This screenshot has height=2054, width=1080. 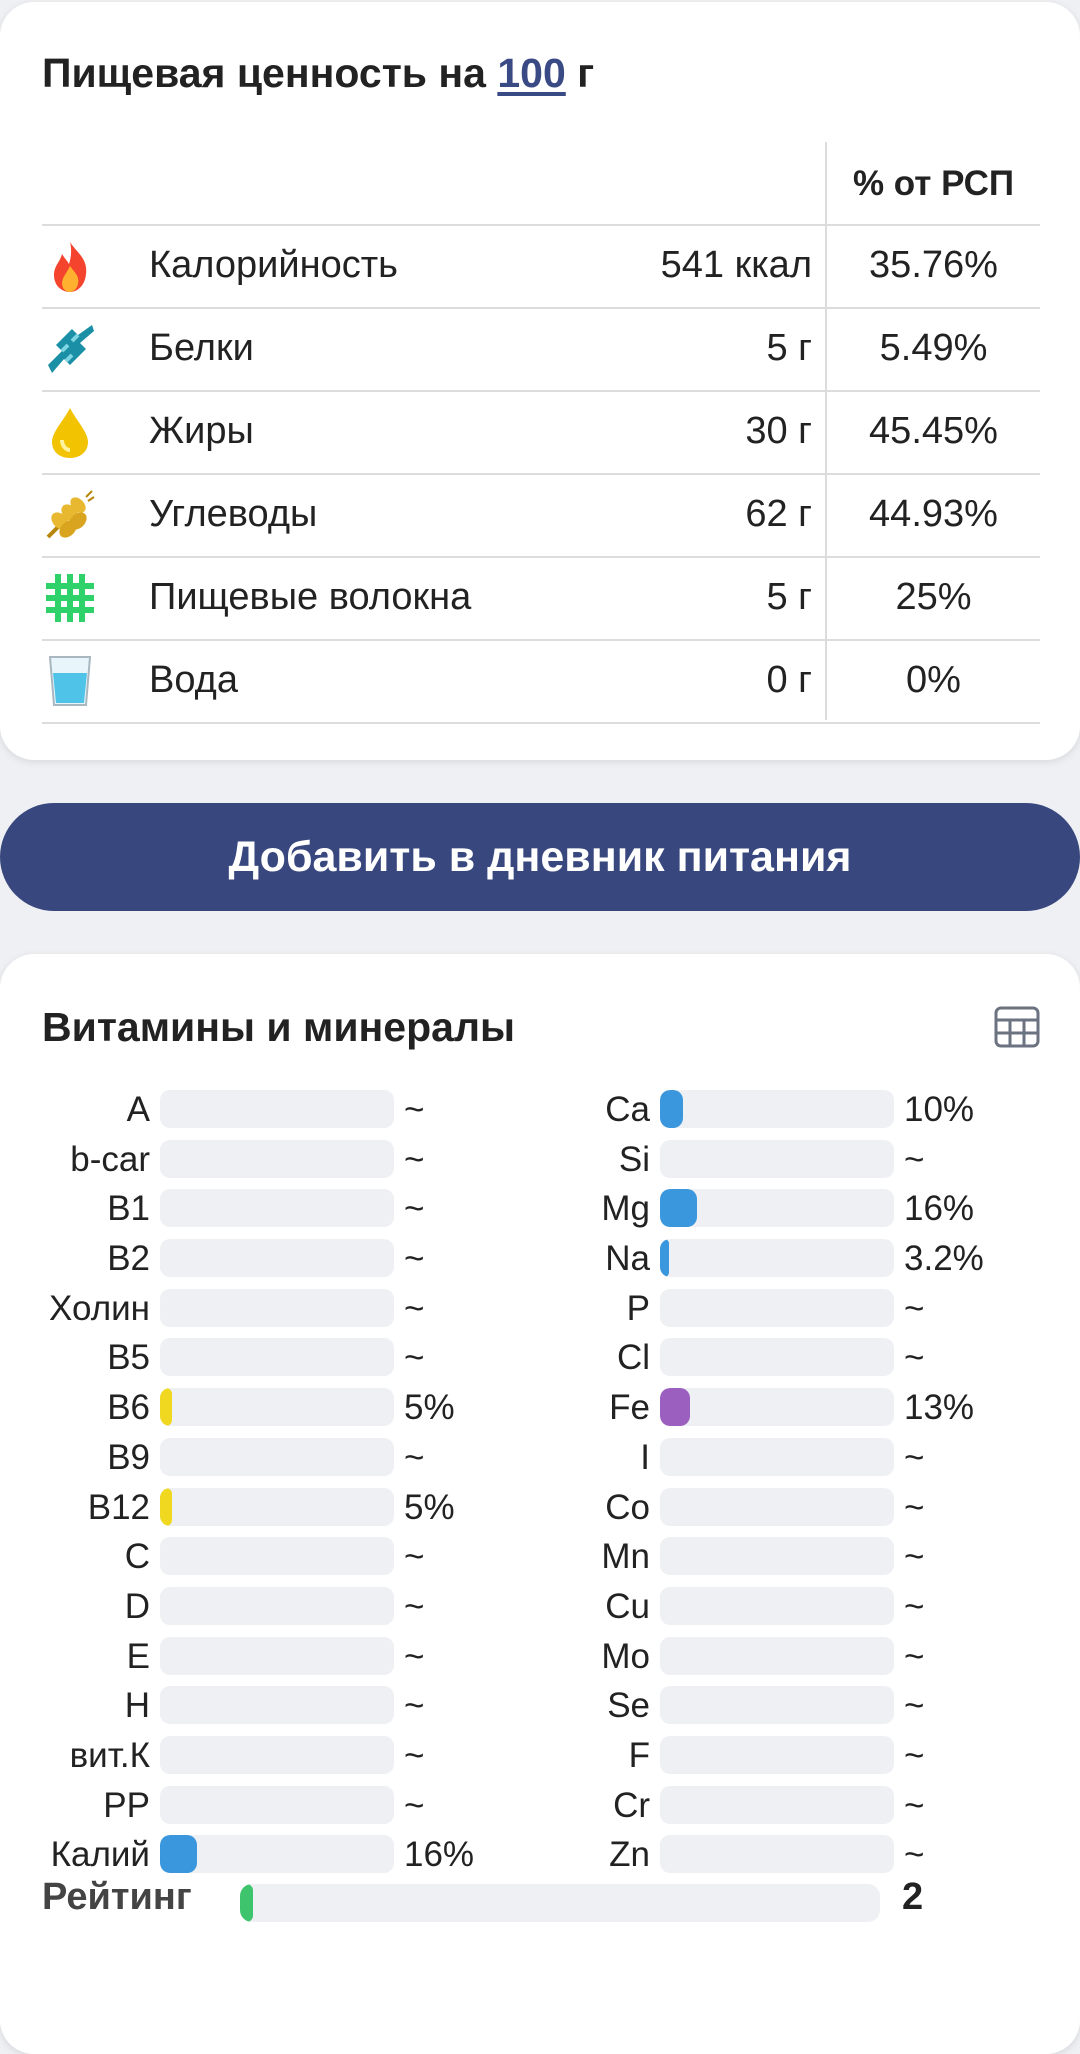 I want to click on row-pct: 25%, so click(x=933, y=597).